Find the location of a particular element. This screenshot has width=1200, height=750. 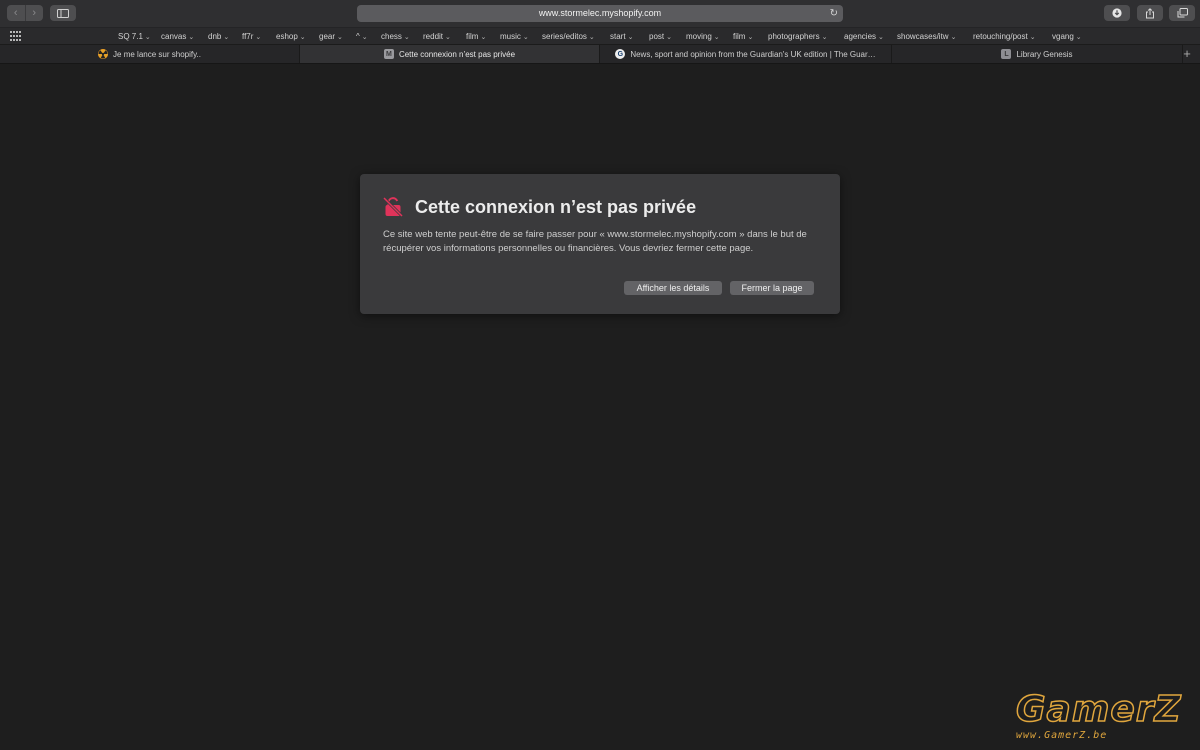

bookmark-folder: agencies ⌄ is located at coordinates (864, 36).